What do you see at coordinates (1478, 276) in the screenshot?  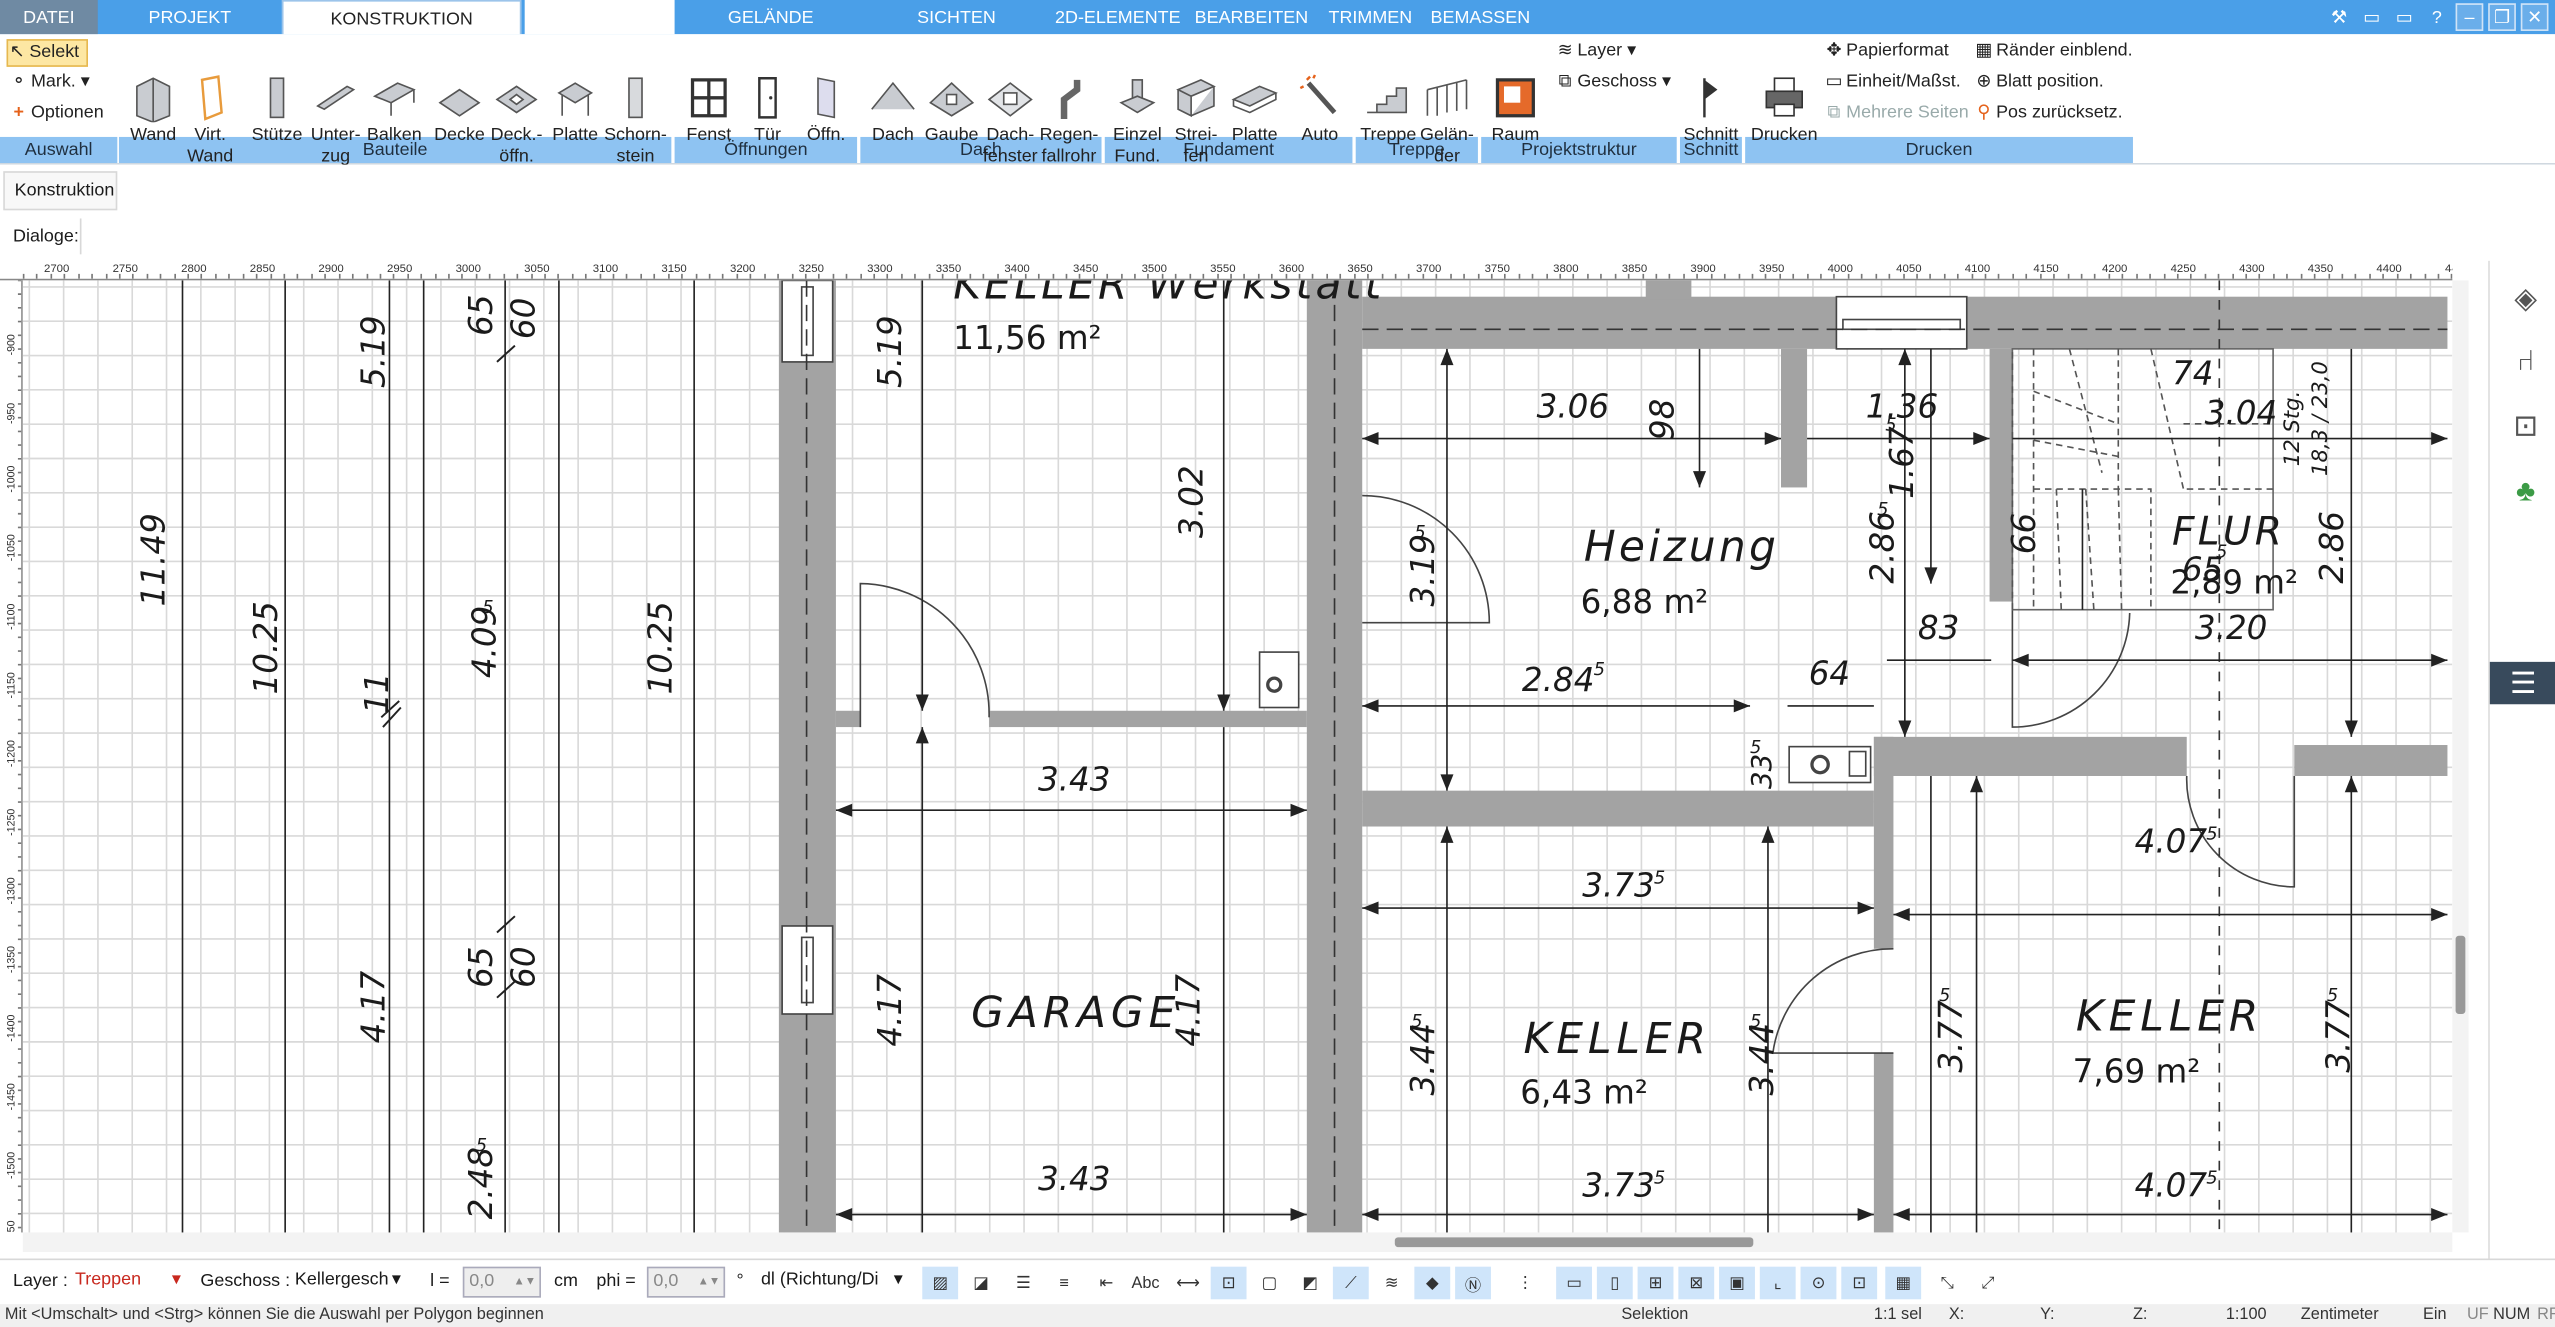 I see `ruler-tick` at bounding box center [1478, 276].